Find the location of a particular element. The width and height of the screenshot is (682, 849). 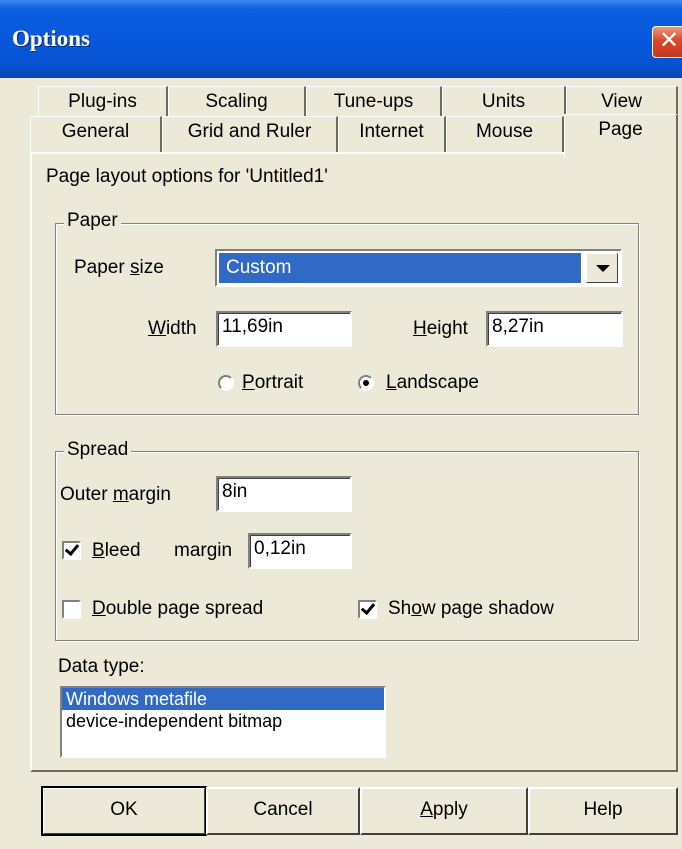

height-input: 8,27in is located at coordinates (554, 329).